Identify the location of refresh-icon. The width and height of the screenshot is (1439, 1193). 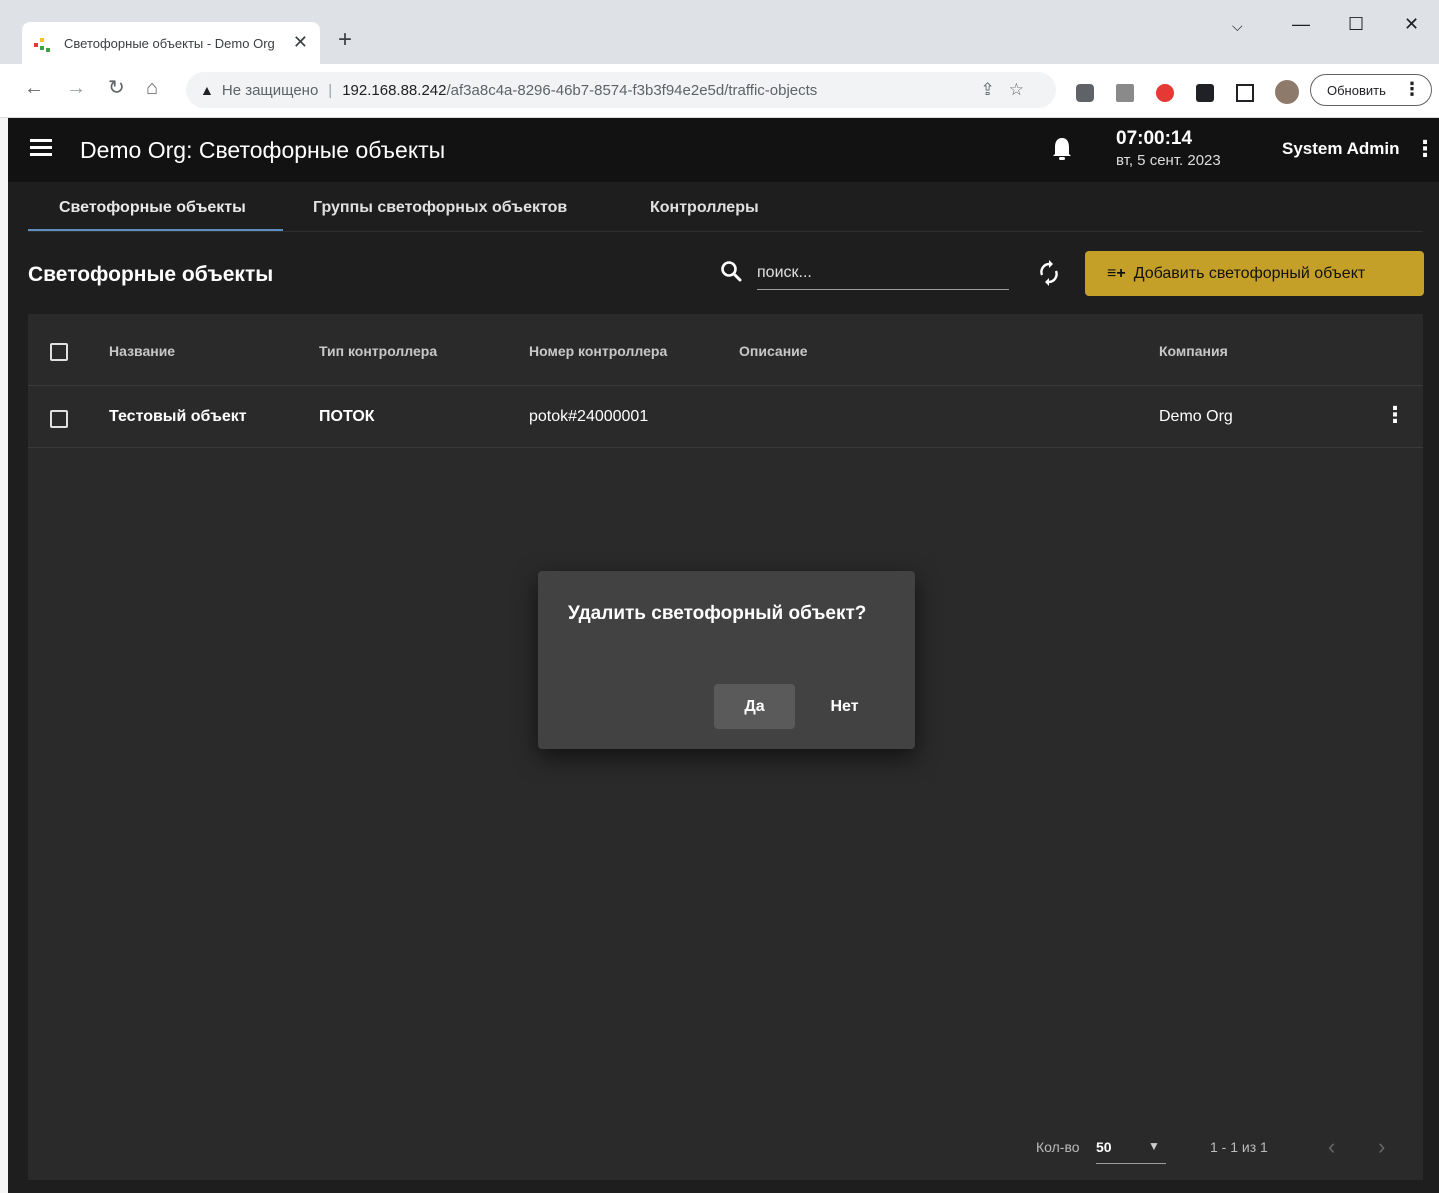
(1049, 273).